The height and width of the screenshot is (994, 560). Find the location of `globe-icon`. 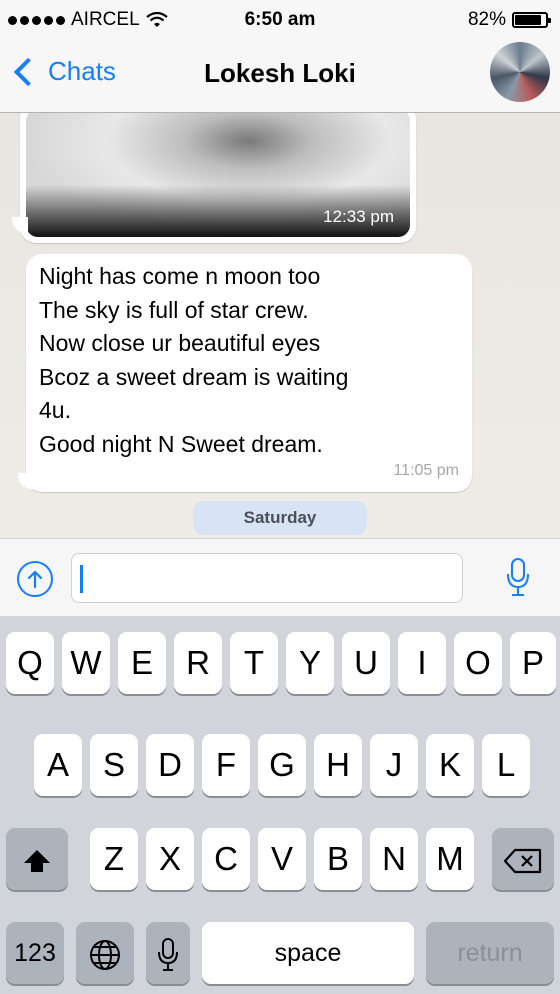

globe-icon is located at coordinates (105, 955).